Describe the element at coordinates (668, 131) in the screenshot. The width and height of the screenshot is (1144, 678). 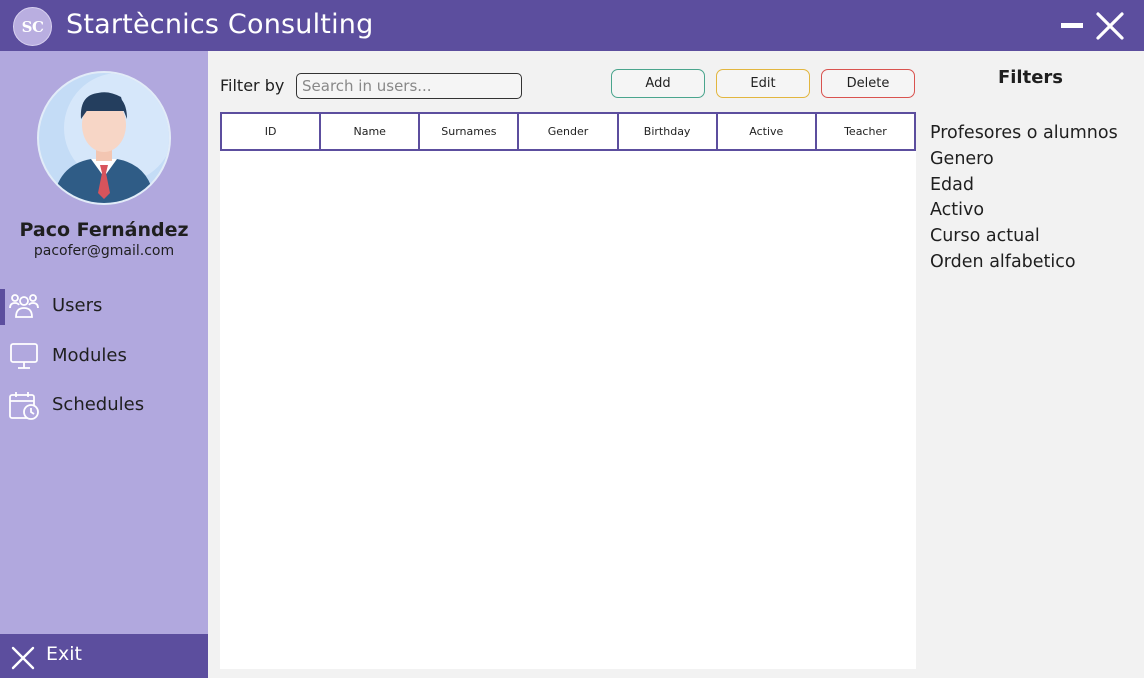
I see `column-header-birthday: Birthday` at that location.